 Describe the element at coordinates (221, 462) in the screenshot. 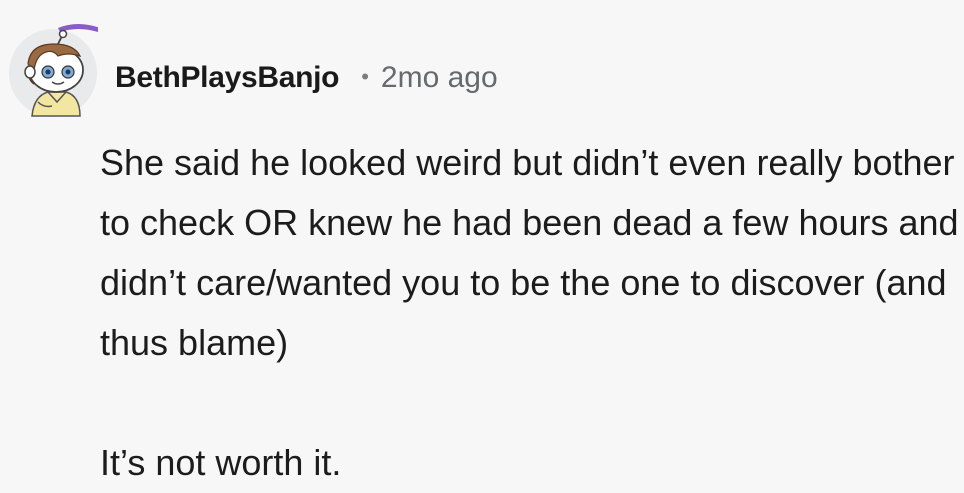

I see `comment-paragraph: It’s not worth it.` at that location.